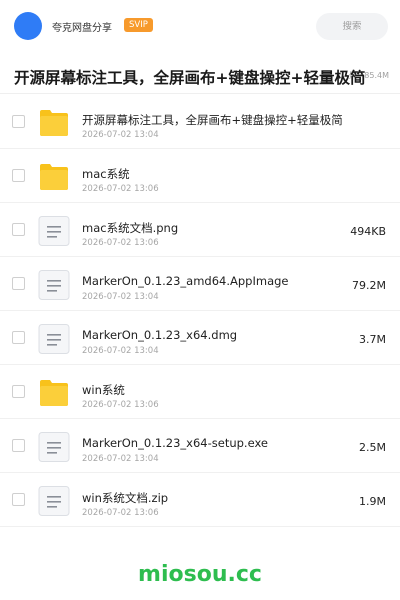 The image size is (400, 600). What do you see at coordinates (200, 26) in the screenshot?
I see `top-bar: 夸克网盘分享 SVIP` at bounding box center [200, 26].